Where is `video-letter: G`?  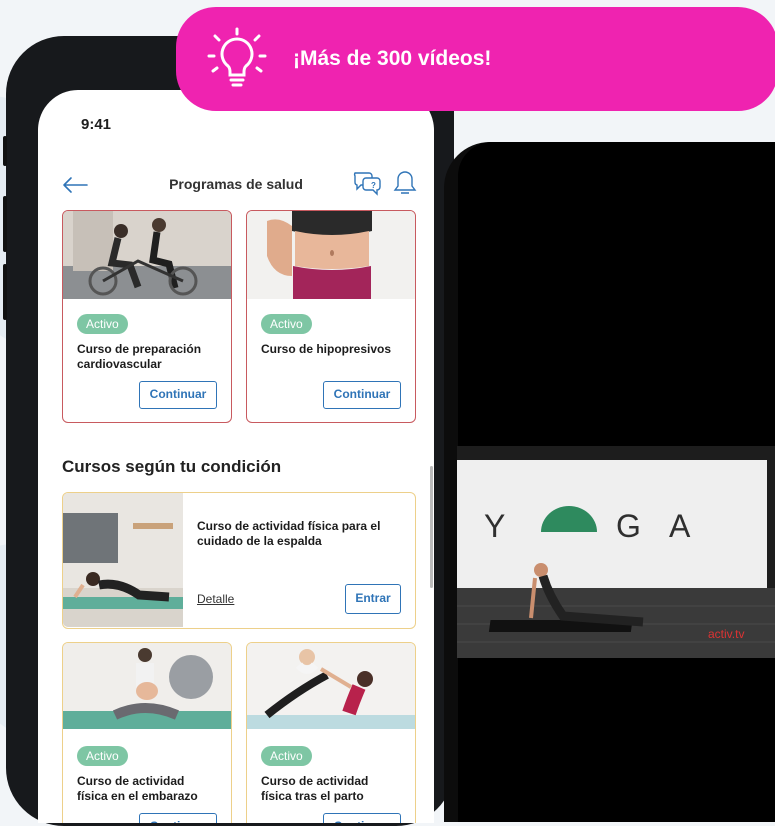 video-letter: G is located at coordinates (629, 526).